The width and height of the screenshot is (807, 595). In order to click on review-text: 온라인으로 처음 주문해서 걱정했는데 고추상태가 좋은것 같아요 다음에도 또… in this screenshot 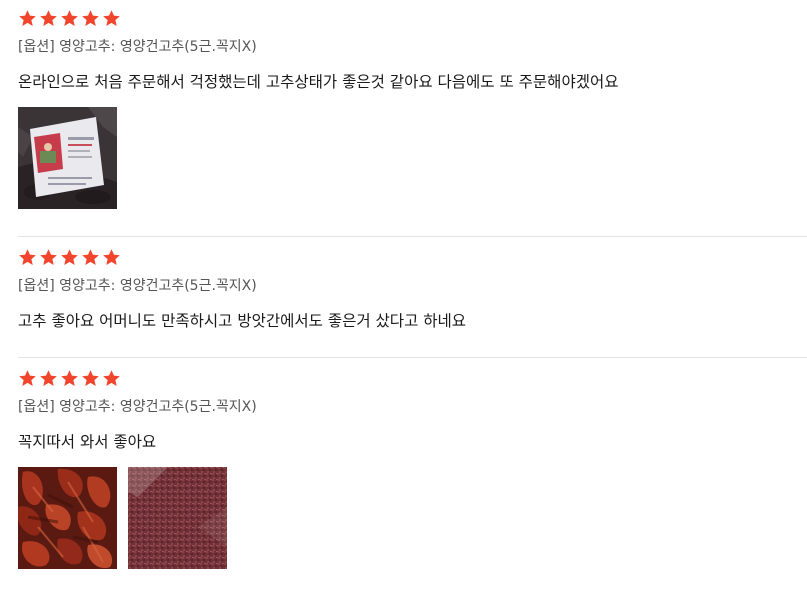, I will do `click(318, 82)`.